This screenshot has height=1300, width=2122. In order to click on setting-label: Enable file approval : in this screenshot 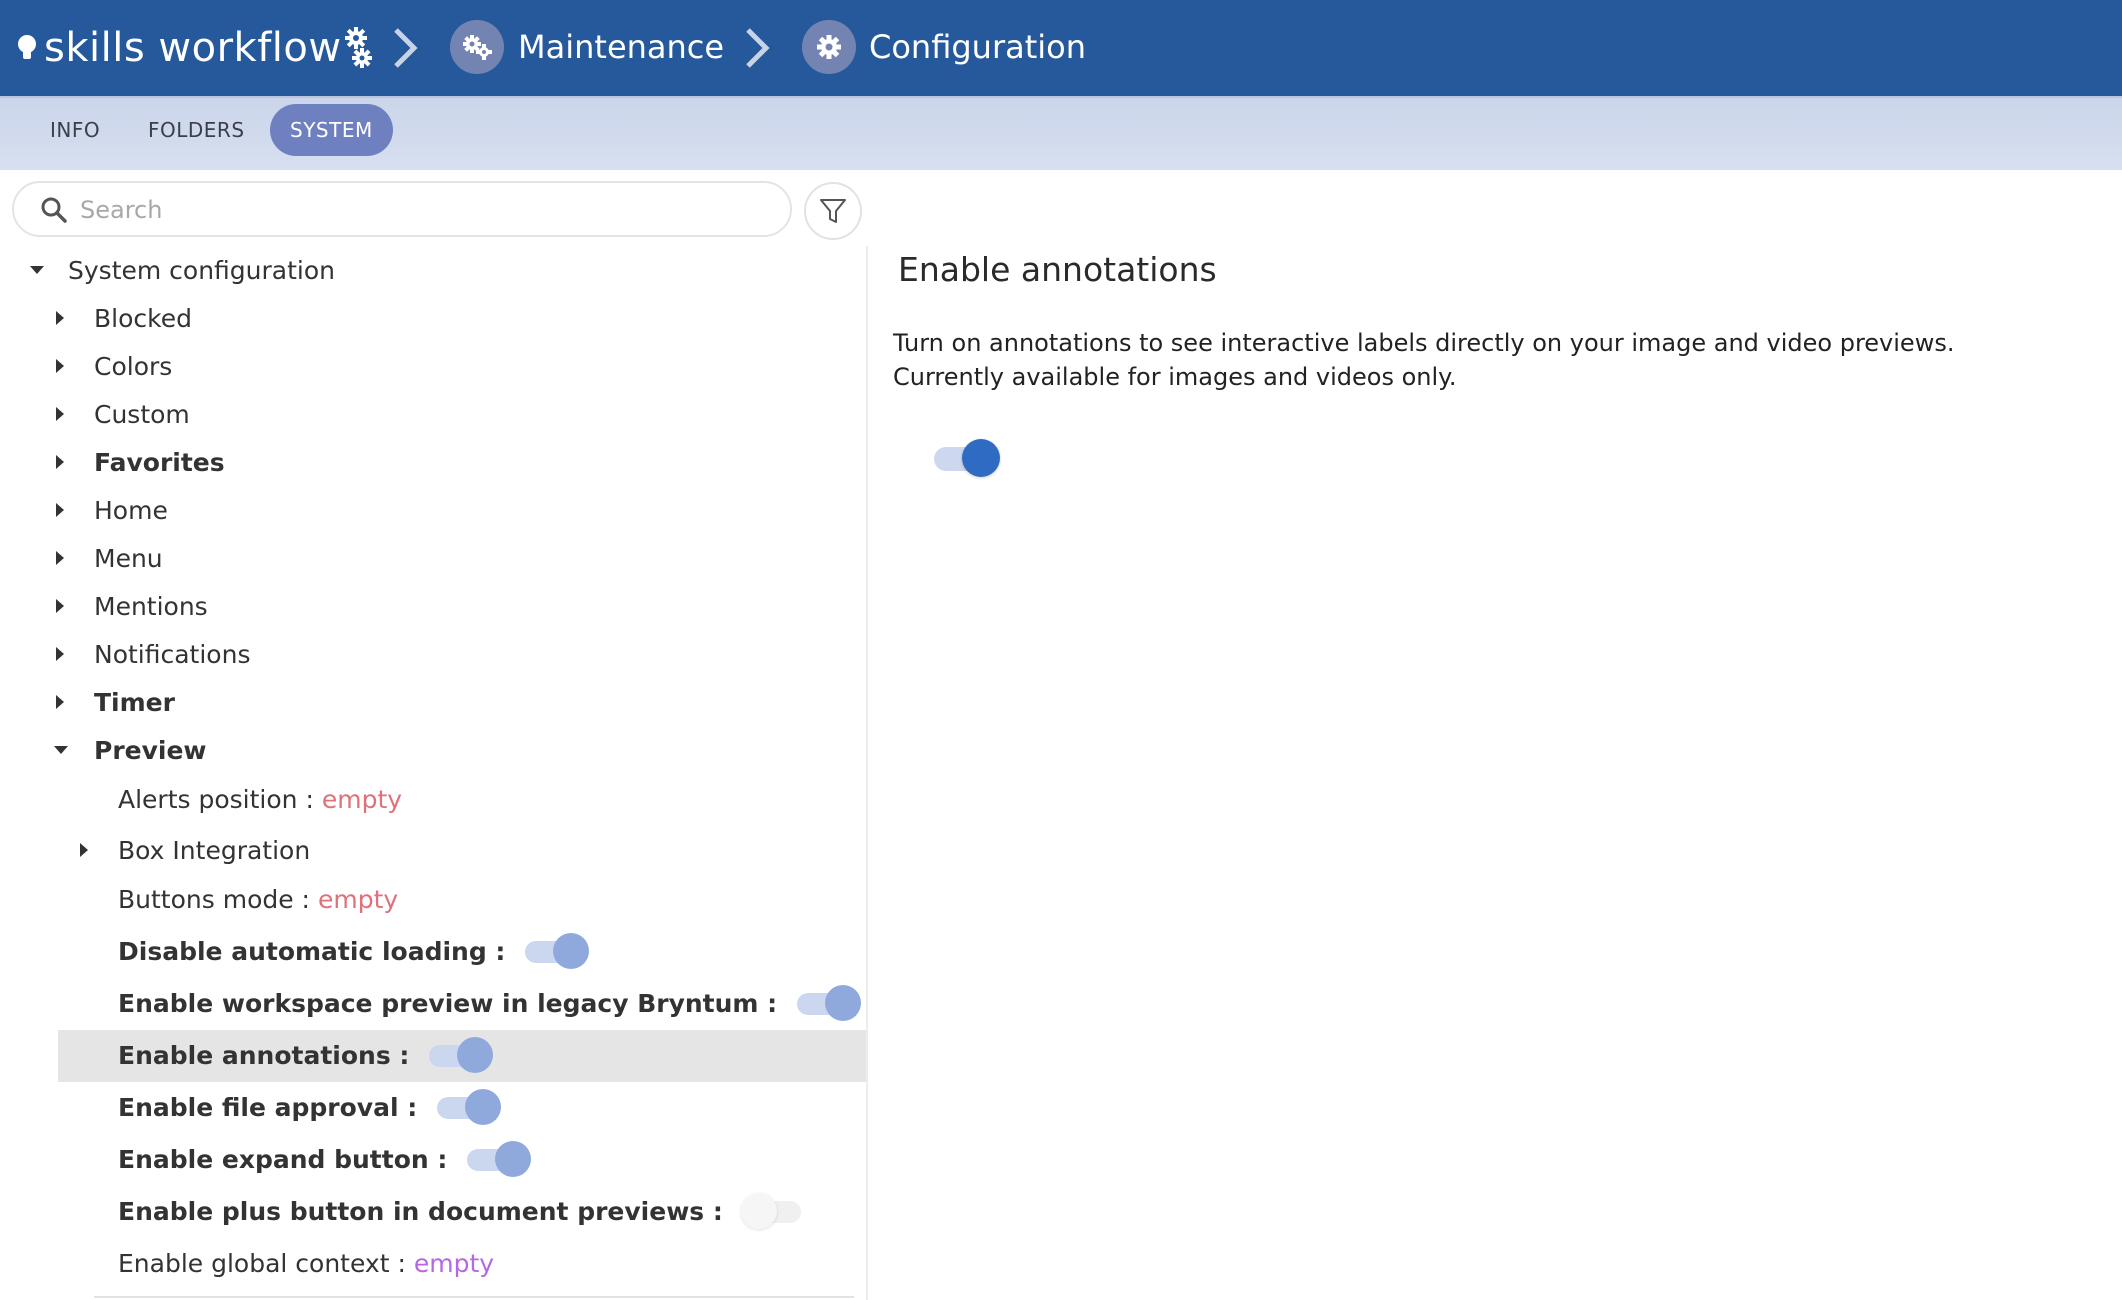, I will do `click(268, 1107)`.